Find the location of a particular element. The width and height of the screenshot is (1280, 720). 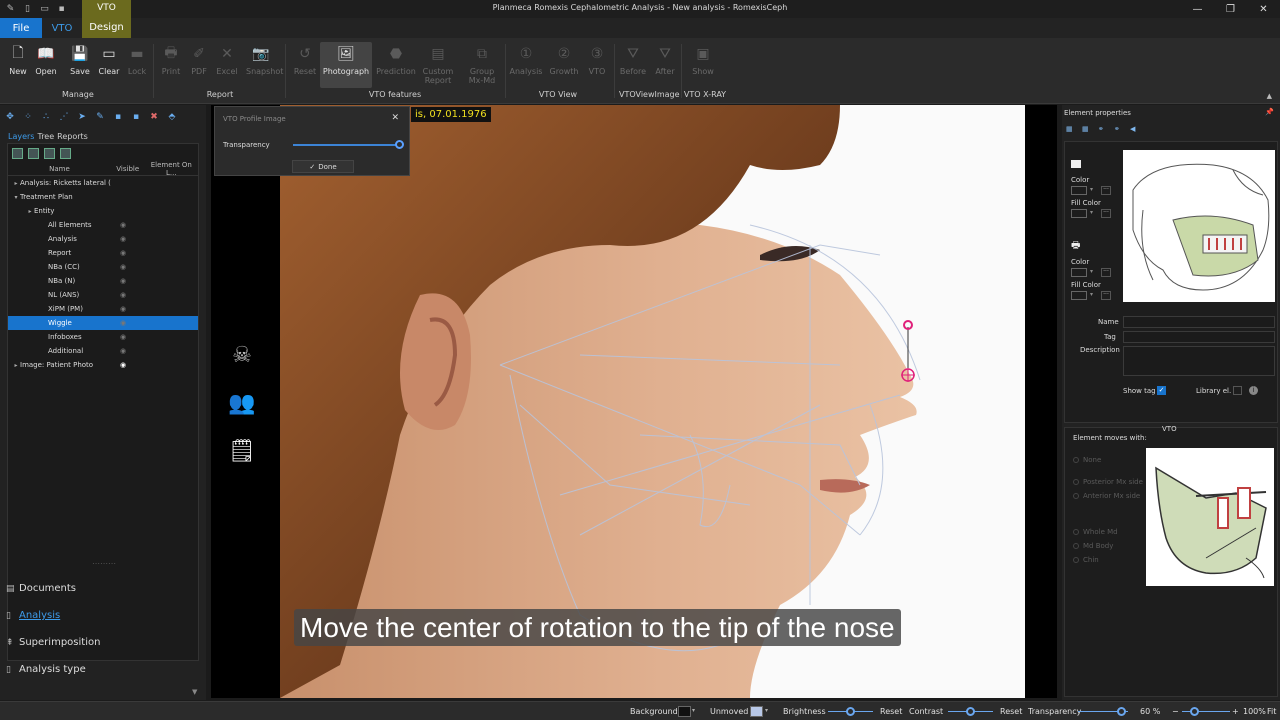

box-tool-icon: ▪ is located at coordinates (136, 117).